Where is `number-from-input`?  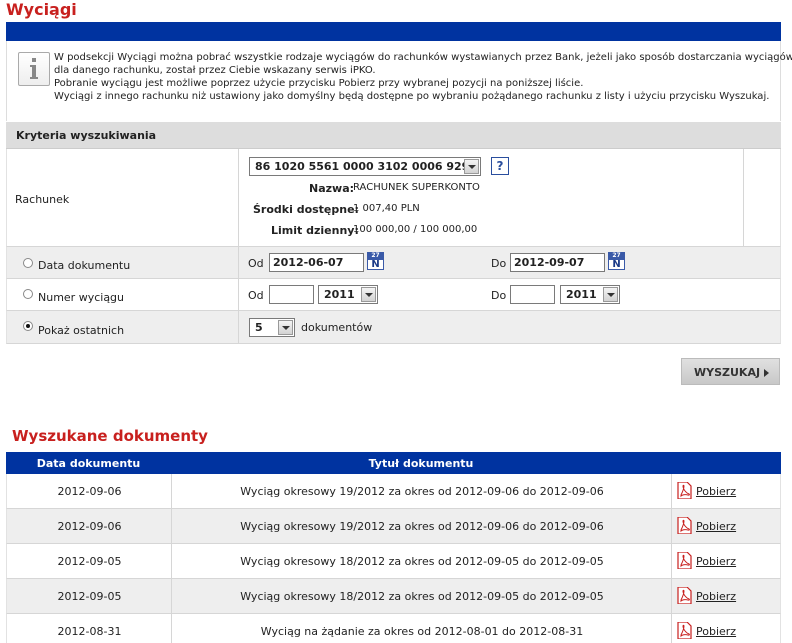
number-from-input is located at coordinates (291, 294).